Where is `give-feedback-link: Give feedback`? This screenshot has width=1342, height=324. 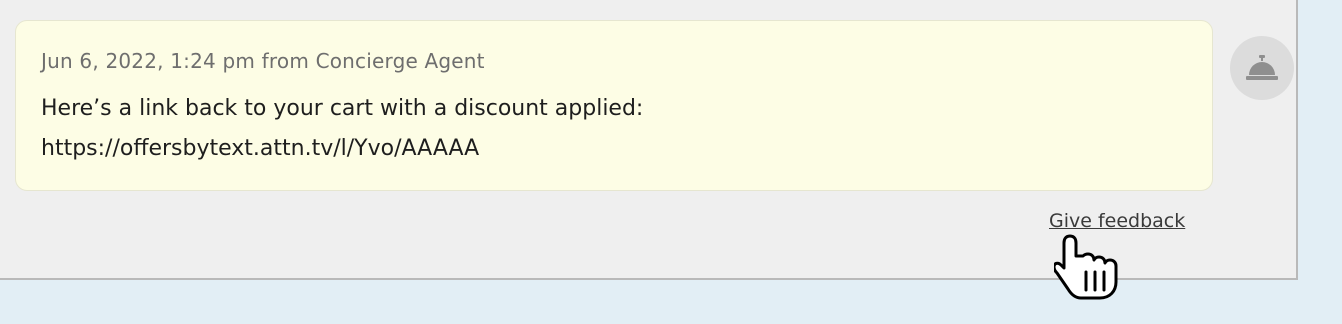
give-feedback-link: Give feedback is located at coordinates (1117, 221).